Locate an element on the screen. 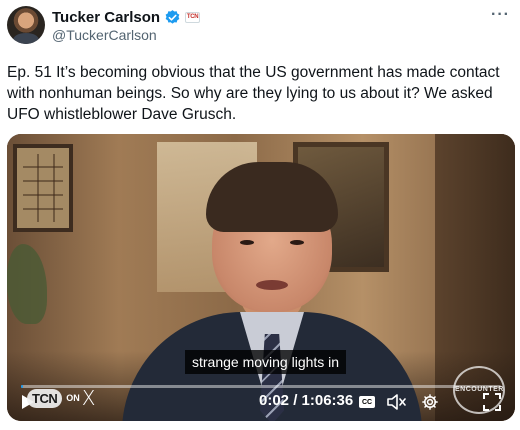  author-handle: @TuckerCarlson is located at coordinates (104, 35).